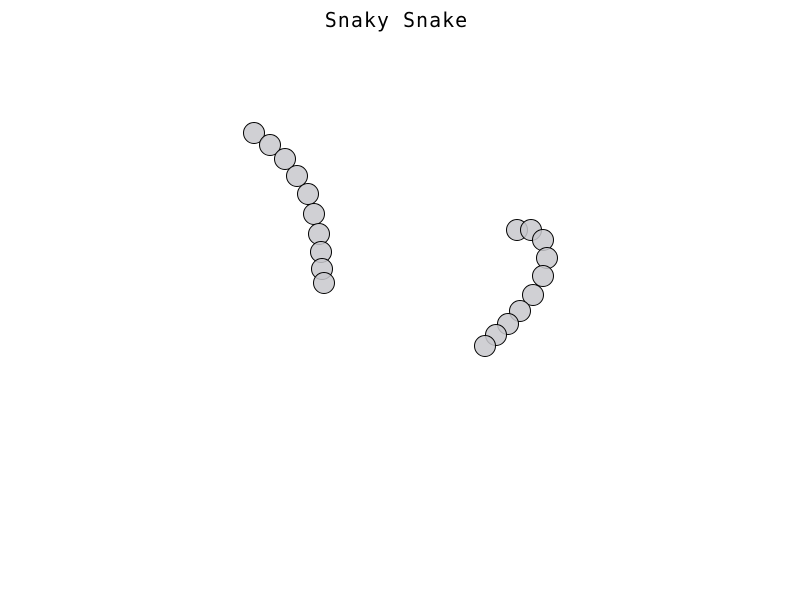  Describe the element at coordinates (516, 288) in the screenshot. I see `snake-right` at that location.